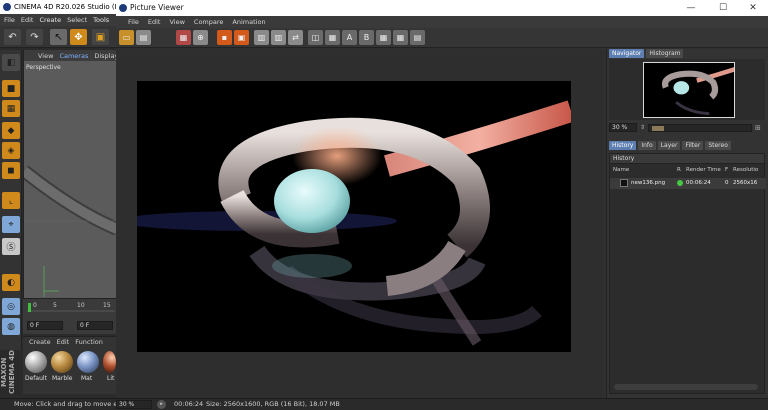  Describe the element at coordinates (101, 20) in the screenshot. I see `c4d-menu-tools: Tools` at that location.